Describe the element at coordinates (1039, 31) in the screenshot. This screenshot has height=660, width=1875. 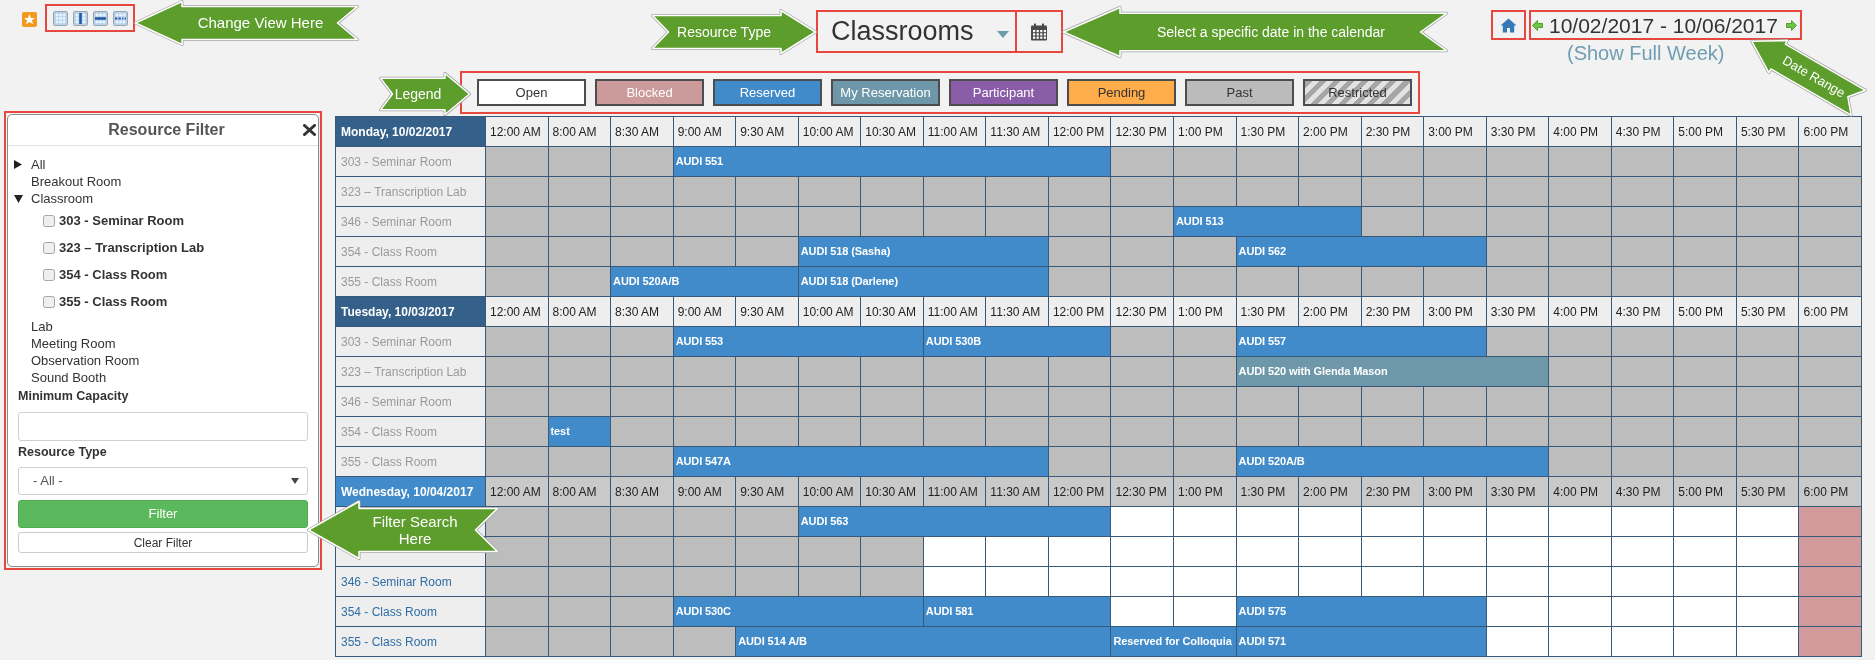
I see `calendar-icon` at that location.